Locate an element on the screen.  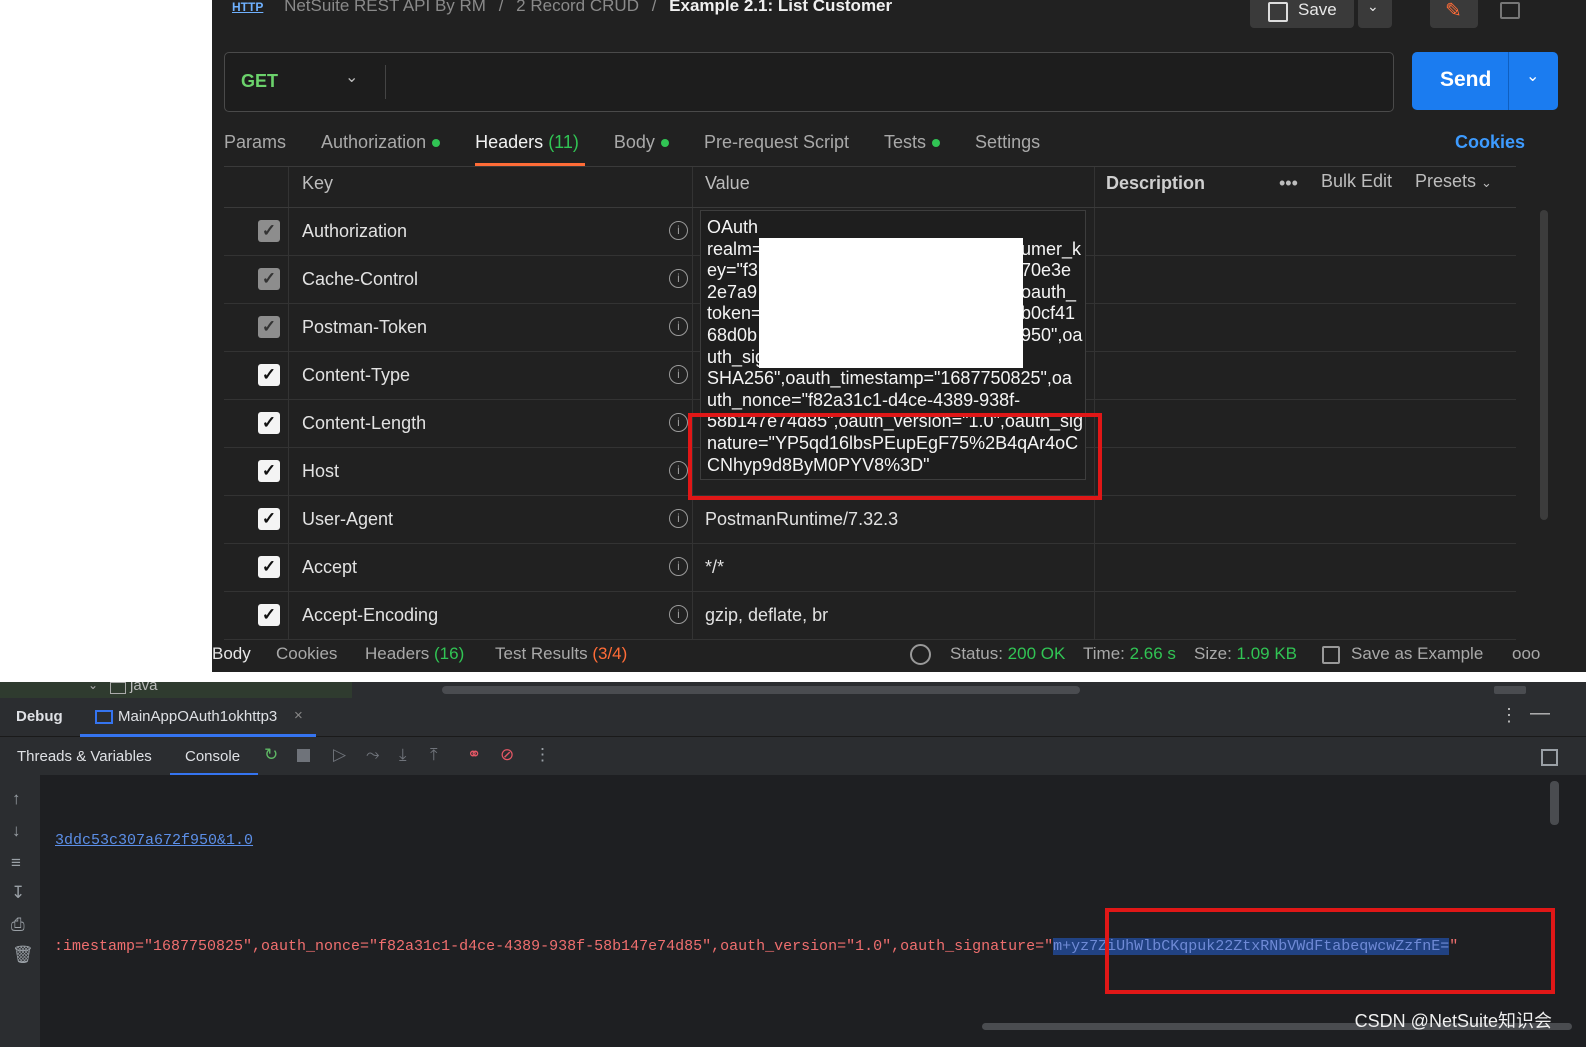
response-time: Time: 2.66 s is located at coordinates (1129, 653).